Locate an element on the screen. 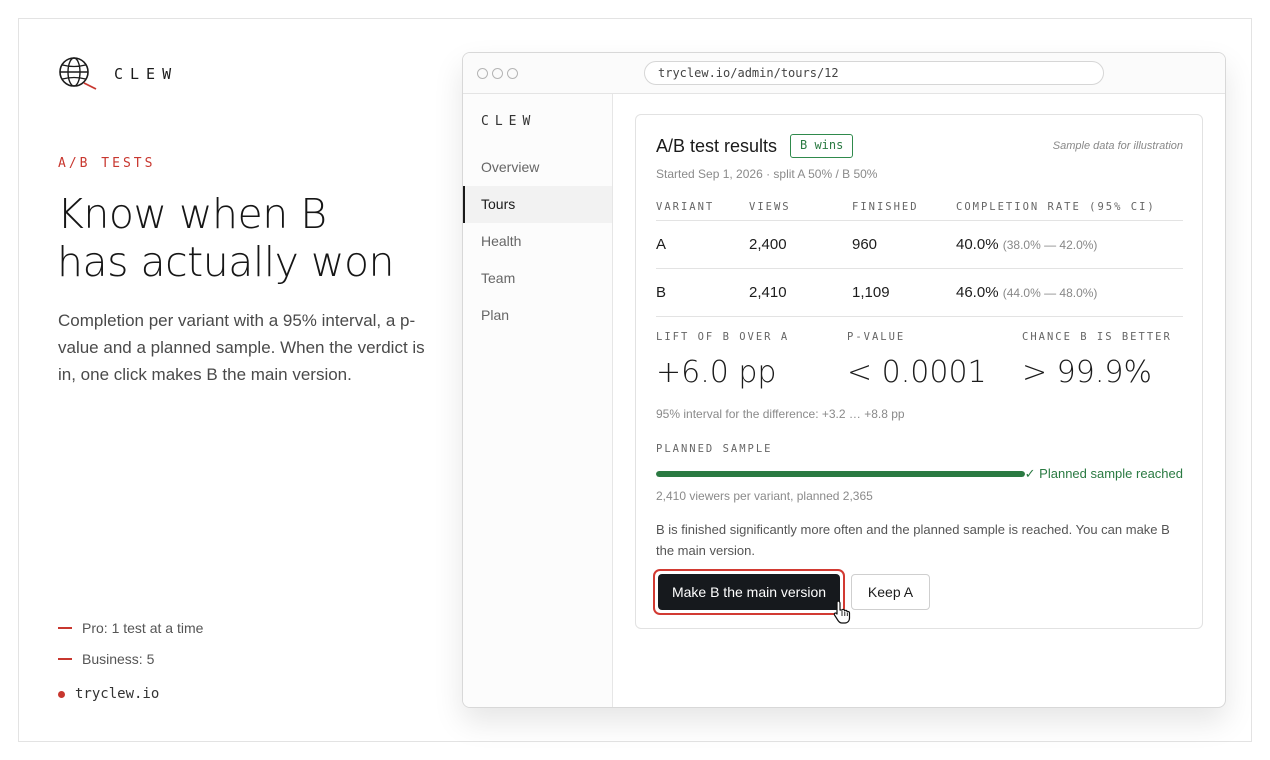 The image size is (1270, 760). sidebar-brand: CLEW is located at coordinates (509, 121).